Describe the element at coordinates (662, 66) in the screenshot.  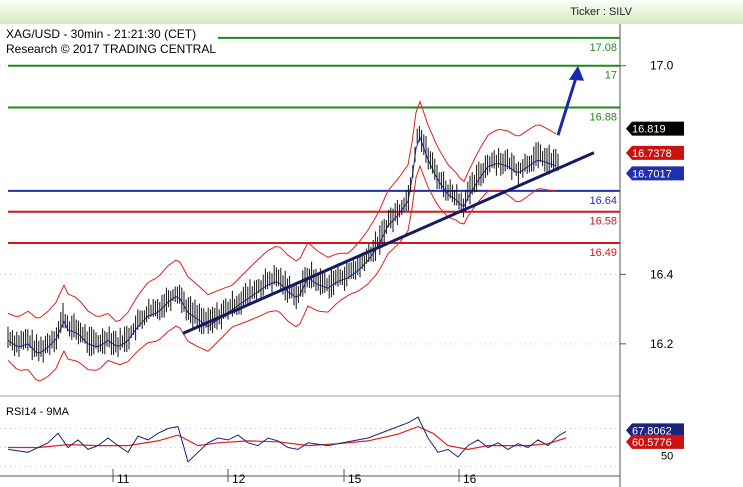
I see `y-tick-label: 17.0` at that location.